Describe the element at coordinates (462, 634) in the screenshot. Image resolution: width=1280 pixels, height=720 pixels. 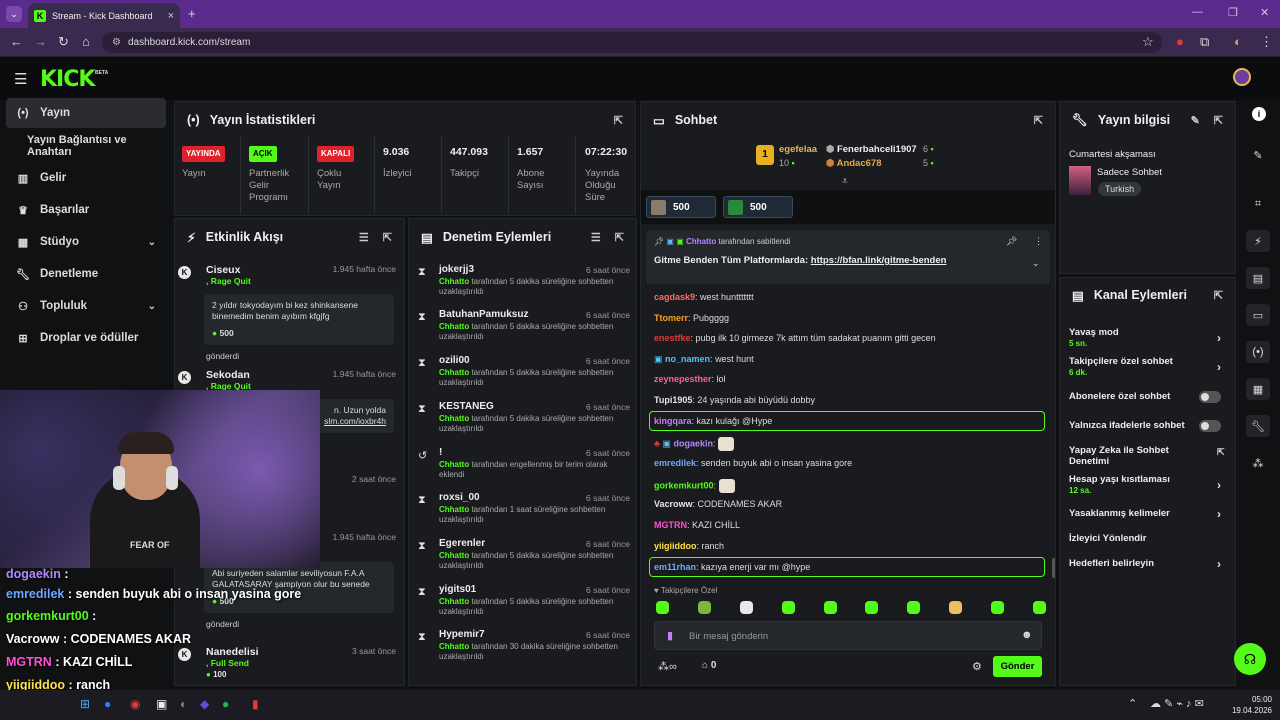
I see `mod-target: Hypemir7` at that location.